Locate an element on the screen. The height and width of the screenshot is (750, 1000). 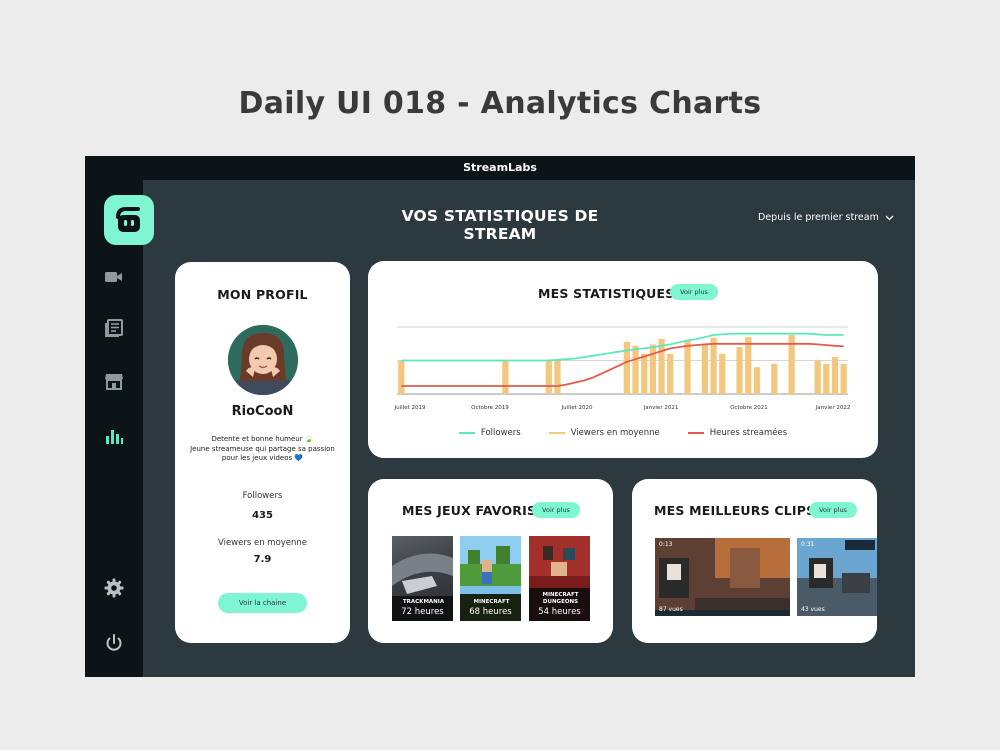
legend-item-hours: Heures streamées is located at coordinates (737, 433).